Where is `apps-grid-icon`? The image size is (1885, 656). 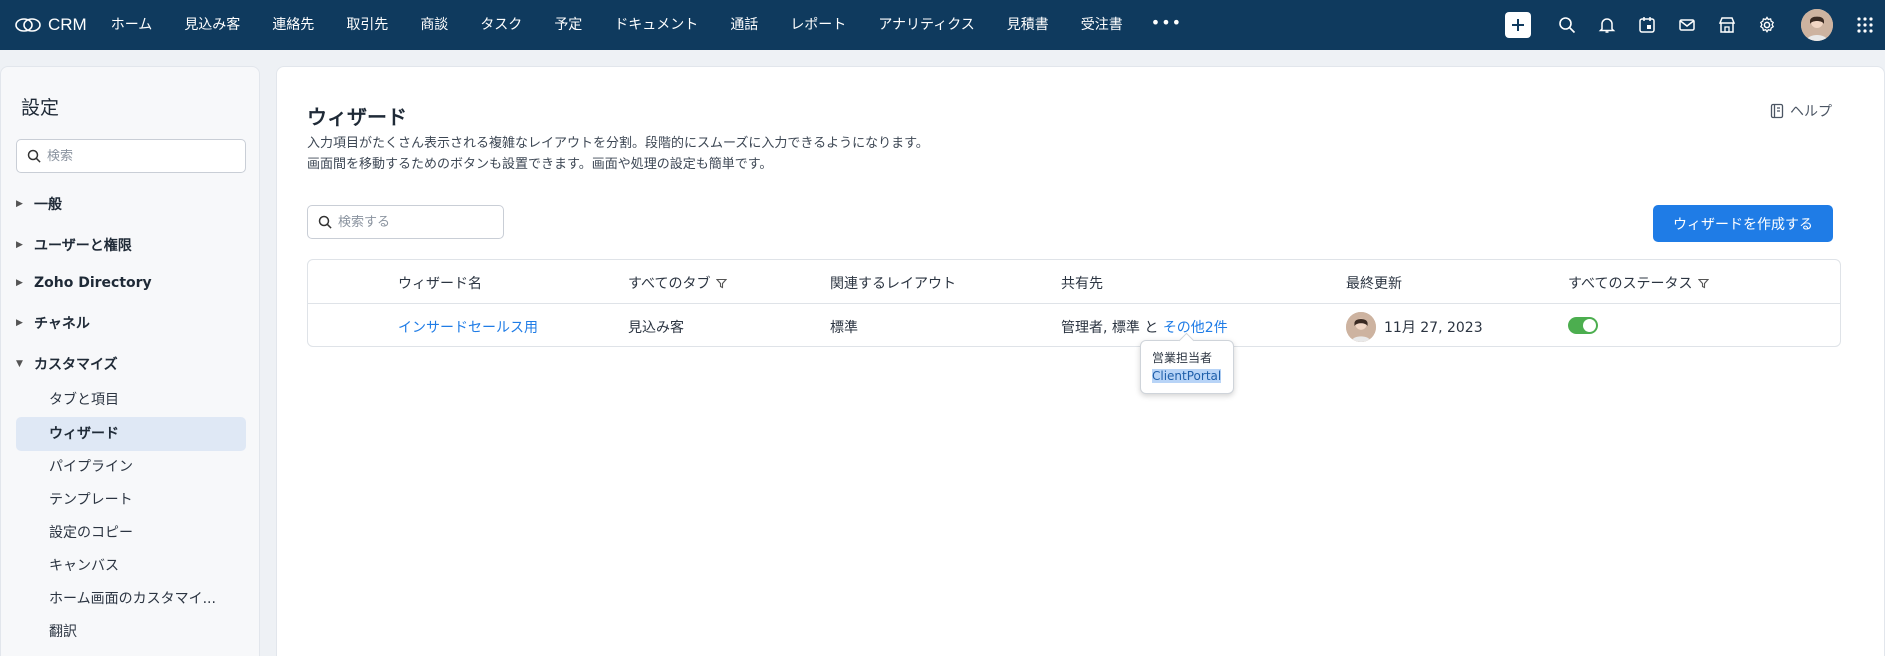
apps-grid-icon is located at coordinates (1865, 25).